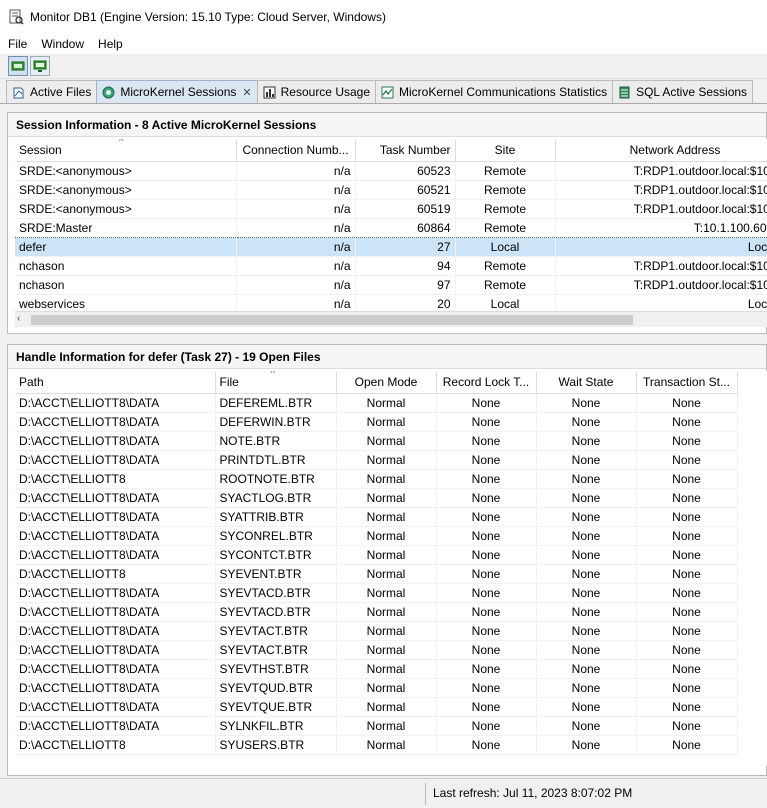  I want to click on column-header-wait-state: Wait State, so click(586, 382).